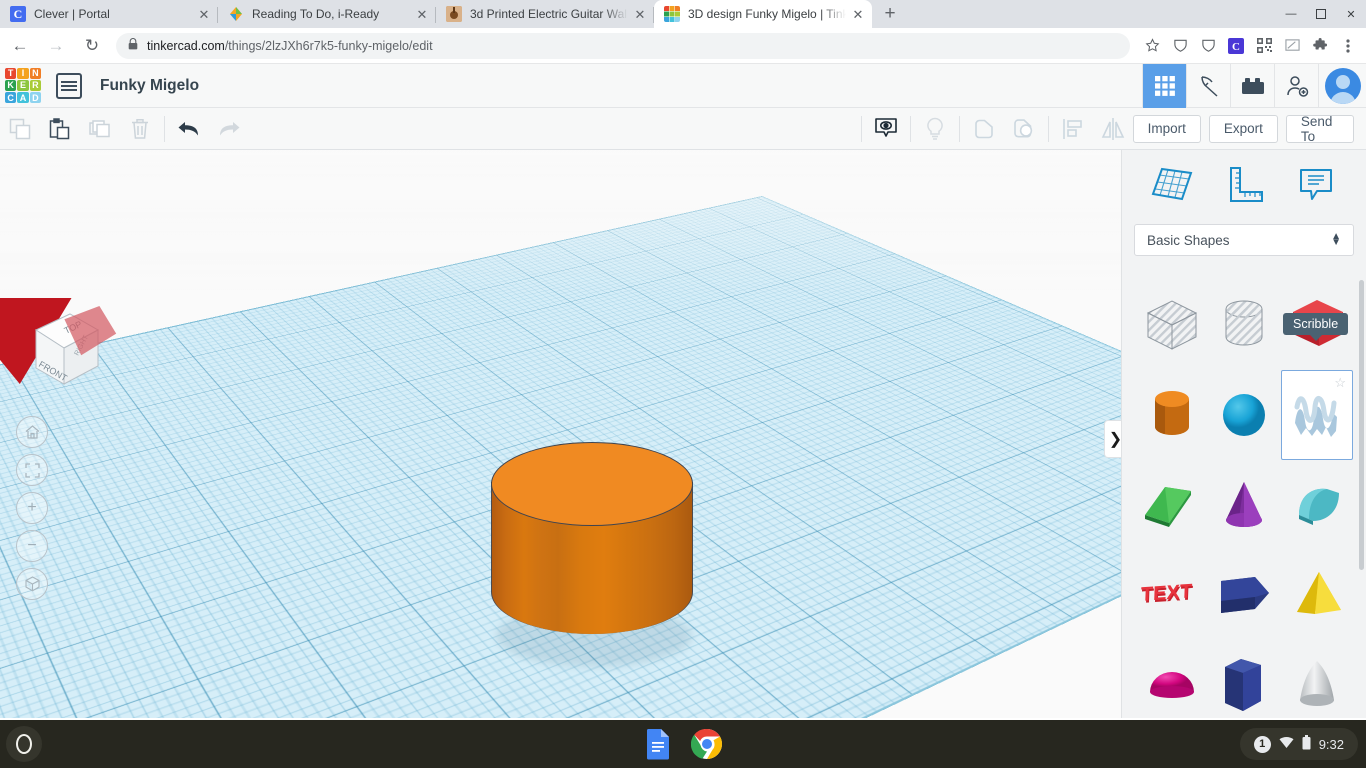 The width and height of the screenshot is (1366, 768). I want to click on notification-badge: 1, so click(1262, 744).